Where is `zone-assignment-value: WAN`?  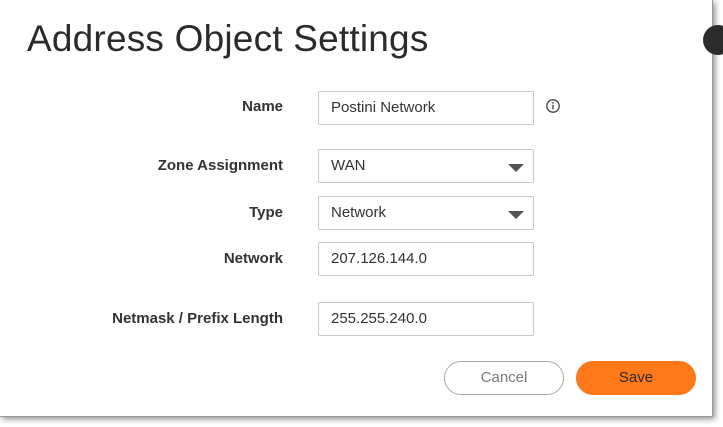 zone-assignment-value: WAN is located at coordinates (348, 165).